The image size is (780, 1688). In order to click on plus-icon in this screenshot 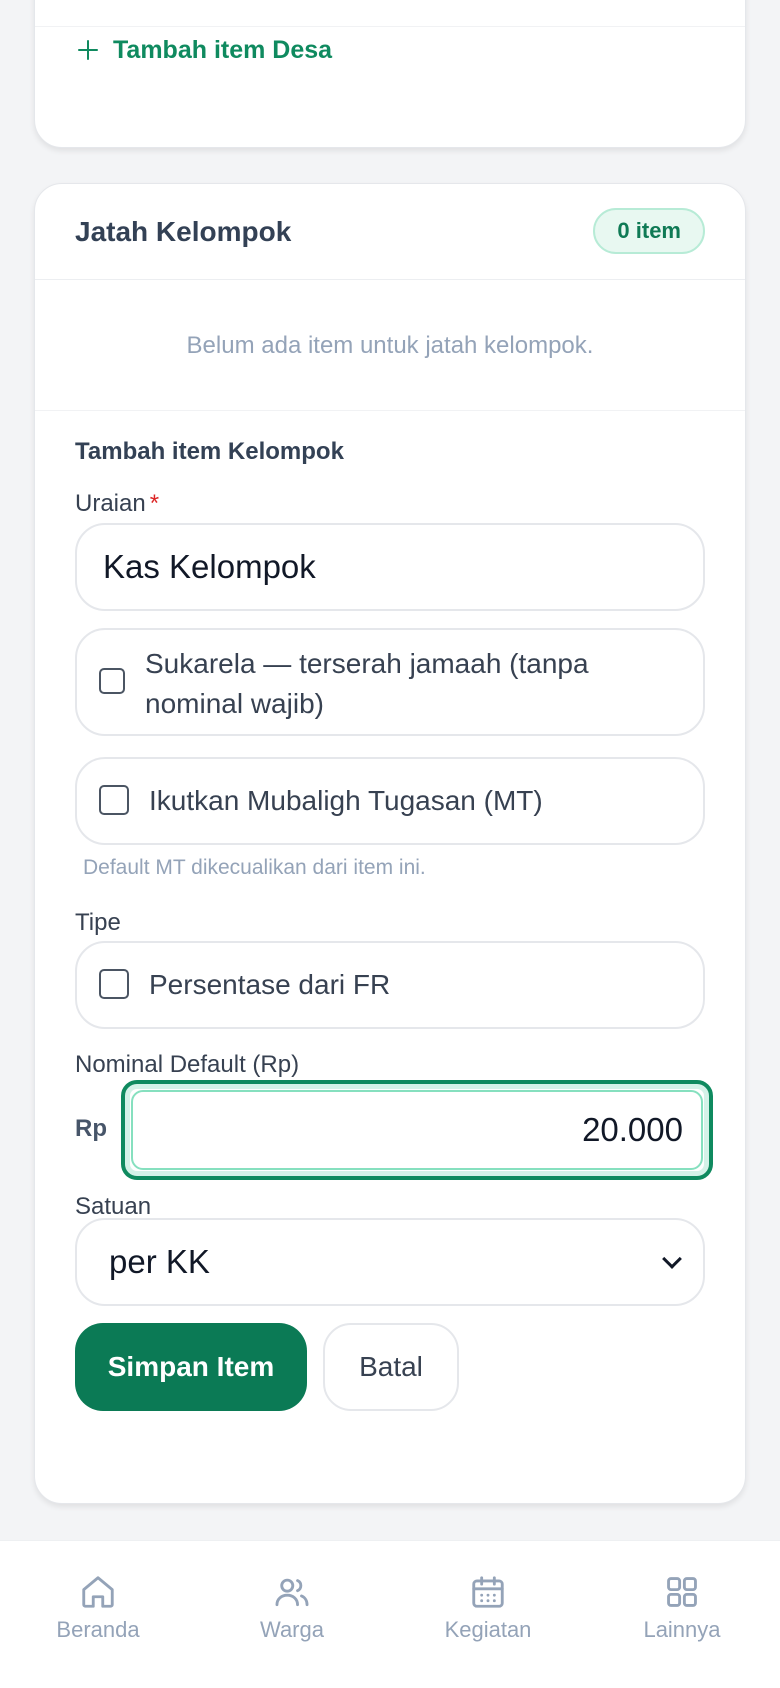, I will do `click(88, 50)`.